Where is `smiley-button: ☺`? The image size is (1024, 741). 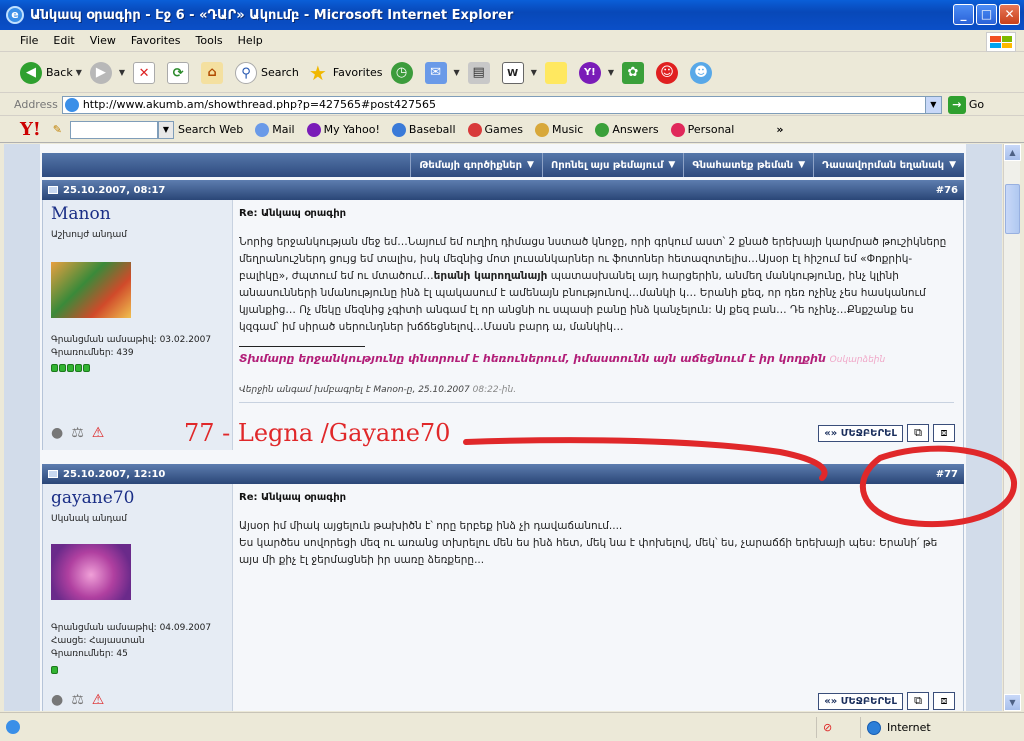 smiley-button: ☺ is located at coordinates (669, 72).